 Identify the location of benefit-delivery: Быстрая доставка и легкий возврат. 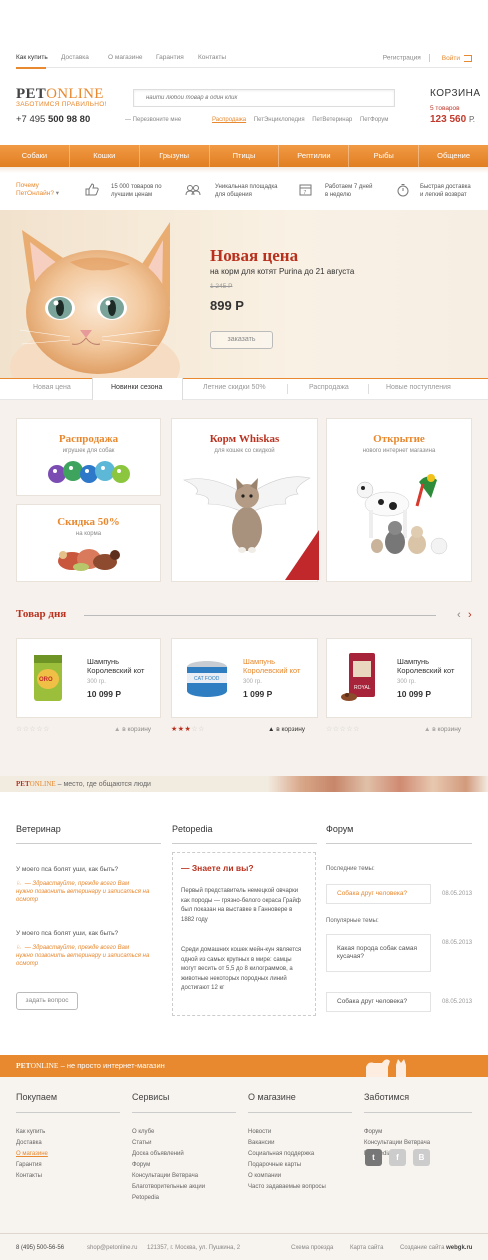
(445, 191).